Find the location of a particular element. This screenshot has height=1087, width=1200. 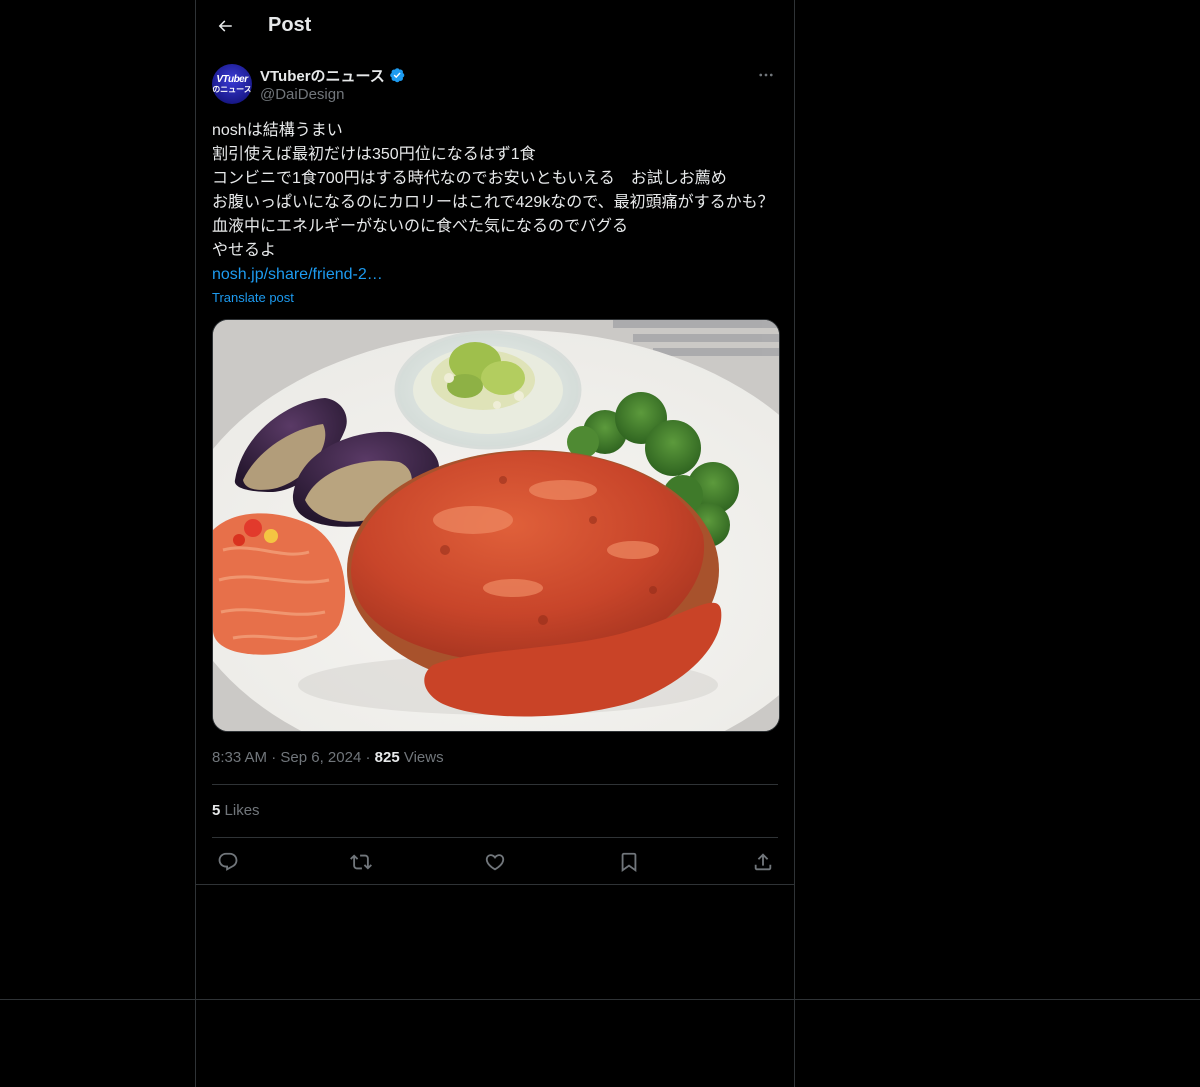

author-row: VTuber のニュース VTuberのニュース @DaiDesign is located at coordinates (495, 86).